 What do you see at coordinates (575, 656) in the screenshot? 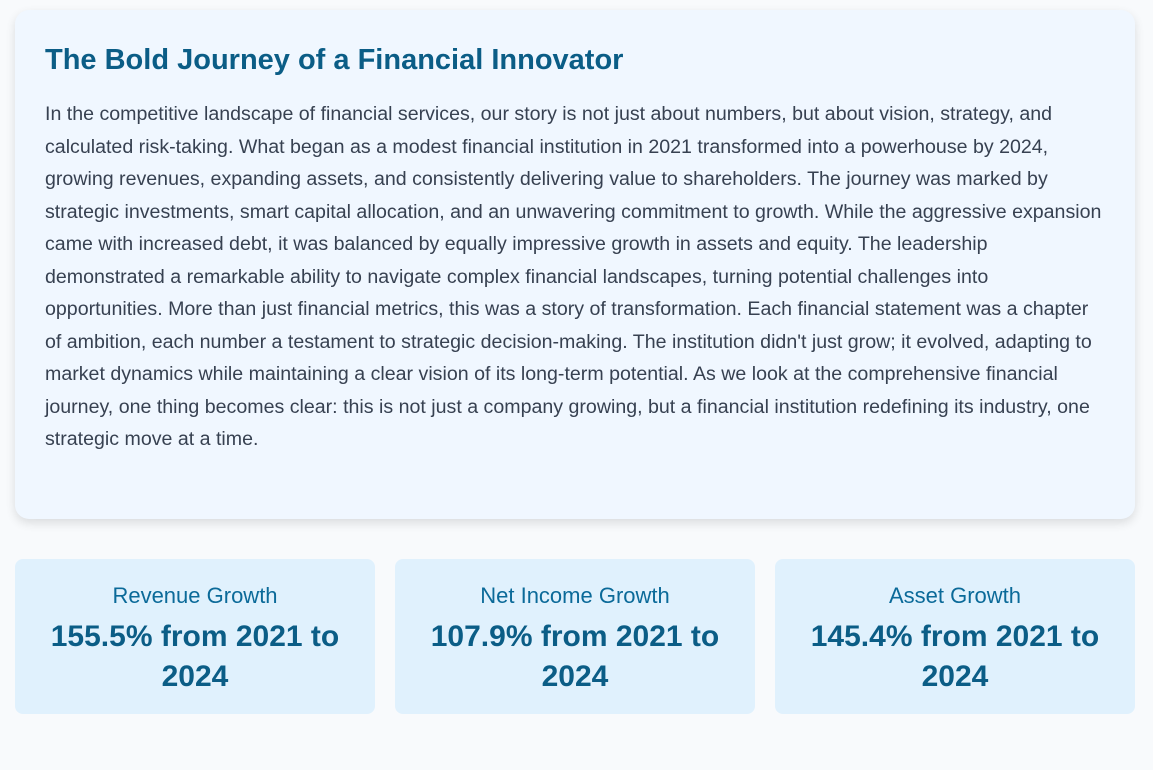
I see `stat-value: 107.9% from 2021 to 2024` at bounding box center [575, 656].